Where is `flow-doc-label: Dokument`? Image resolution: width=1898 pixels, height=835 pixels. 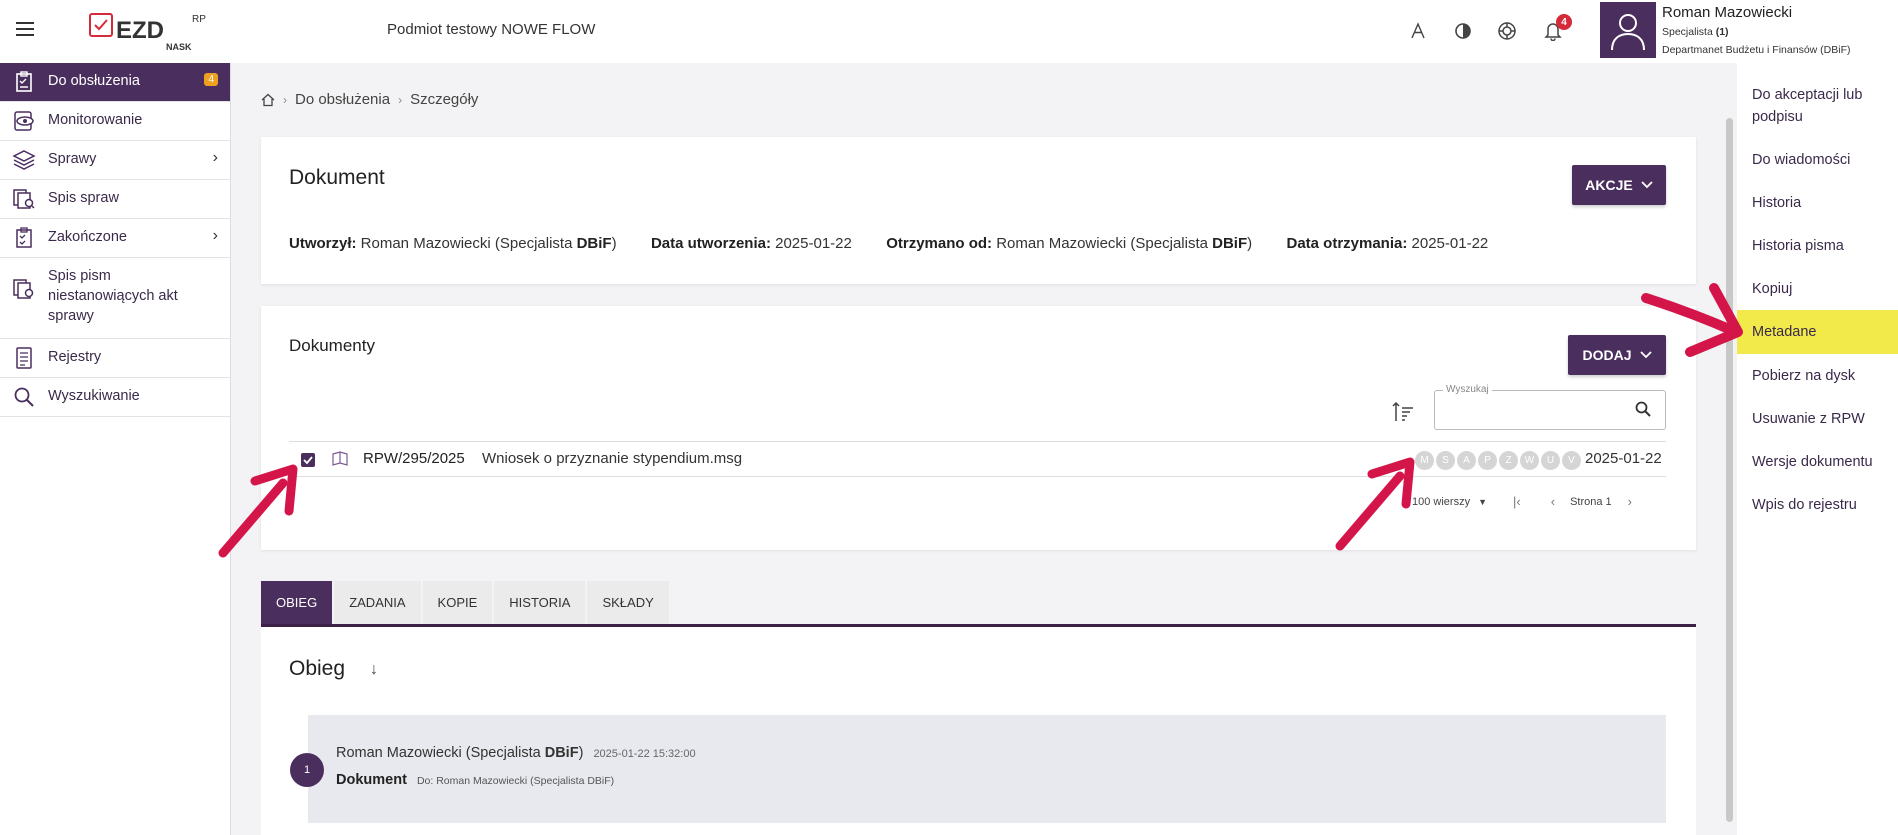 flow-doc-label: Dokument is located at coordinates (371, 780).